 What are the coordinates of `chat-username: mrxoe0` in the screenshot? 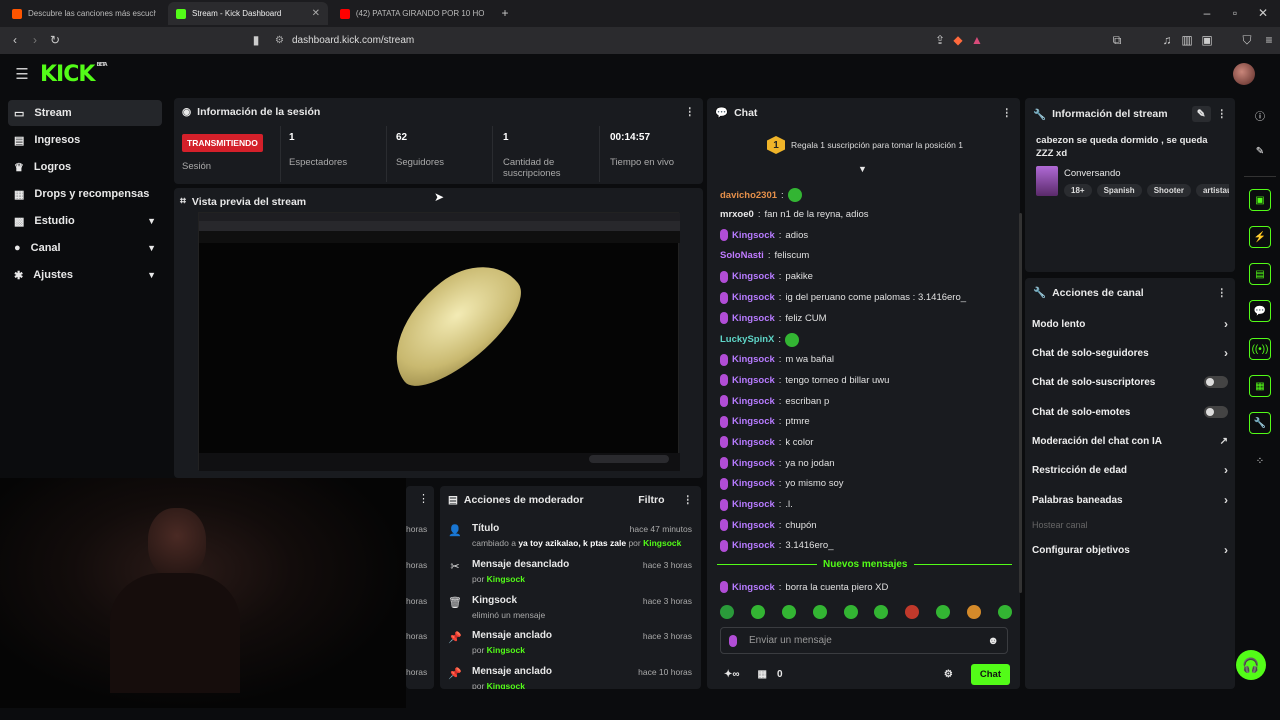 It's located at (737, 214).